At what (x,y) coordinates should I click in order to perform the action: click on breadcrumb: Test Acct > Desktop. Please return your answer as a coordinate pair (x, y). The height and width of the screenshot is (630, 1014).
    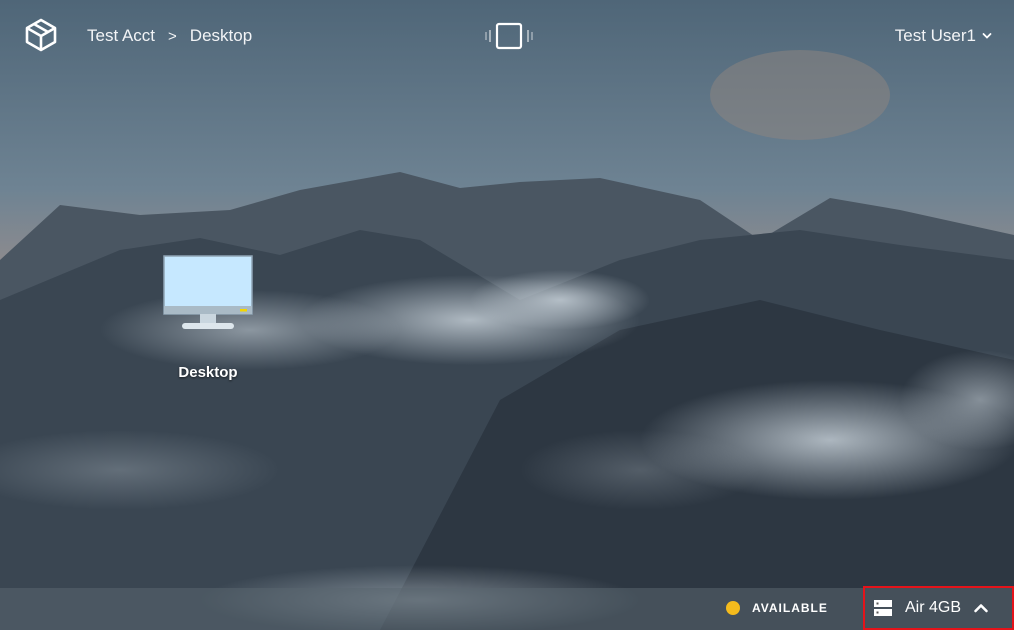
    Looking at the image, I should click on (169, 36).